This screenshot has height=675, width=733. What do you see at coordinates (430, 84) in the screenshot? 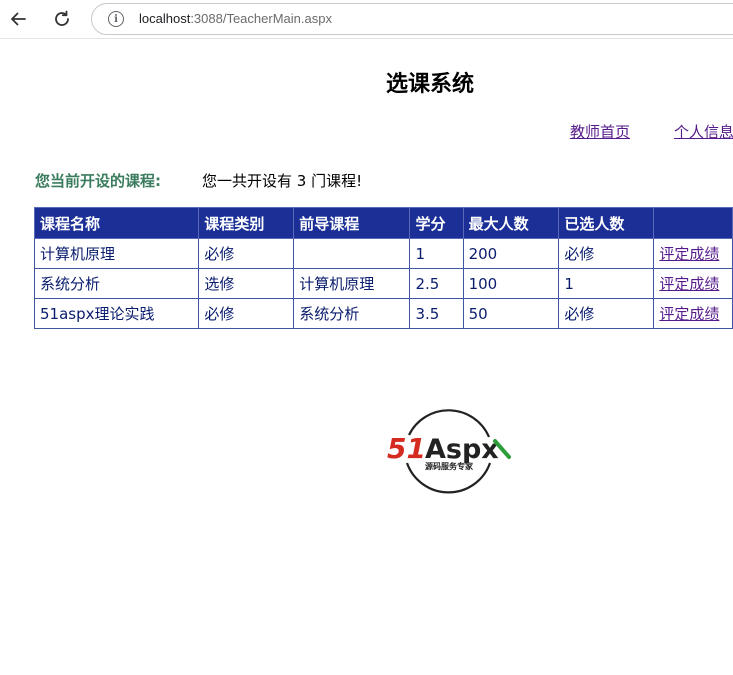
I see `page-title: 选课系统` at bounding box center [430, 84].